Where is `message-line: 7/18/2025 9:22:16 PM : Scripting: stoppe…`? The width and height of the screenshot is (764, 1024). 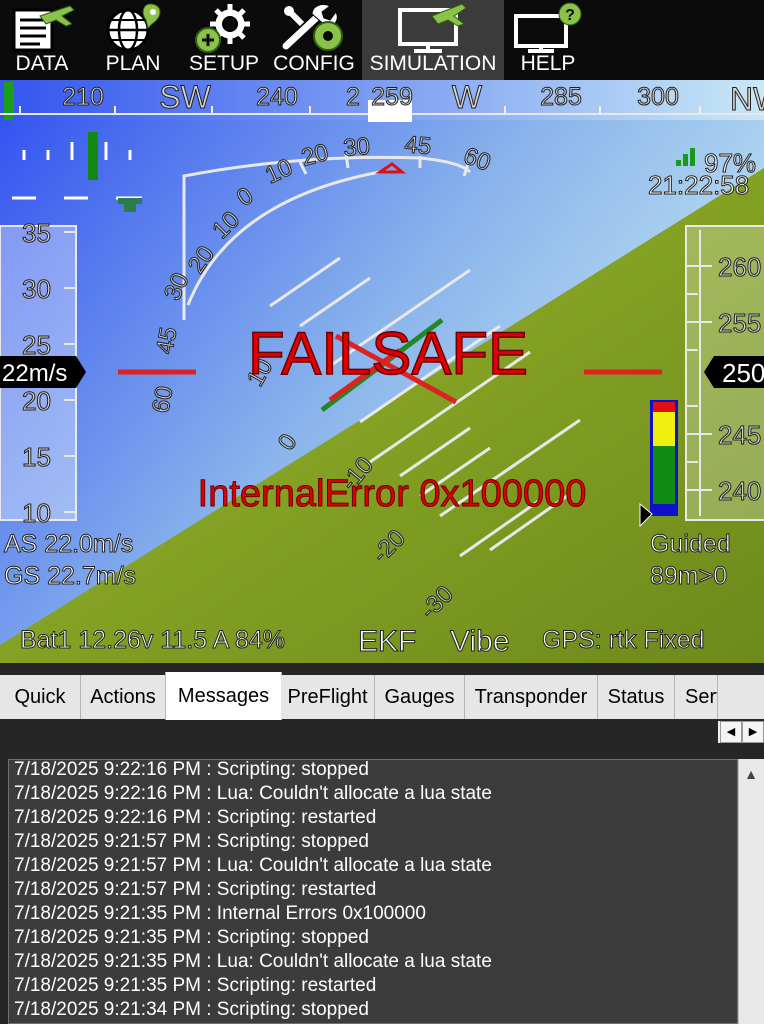
message-line: 7/18/2025 9:22:16 PM : Scripting: stoppe… is located at coordinates (191, 769).